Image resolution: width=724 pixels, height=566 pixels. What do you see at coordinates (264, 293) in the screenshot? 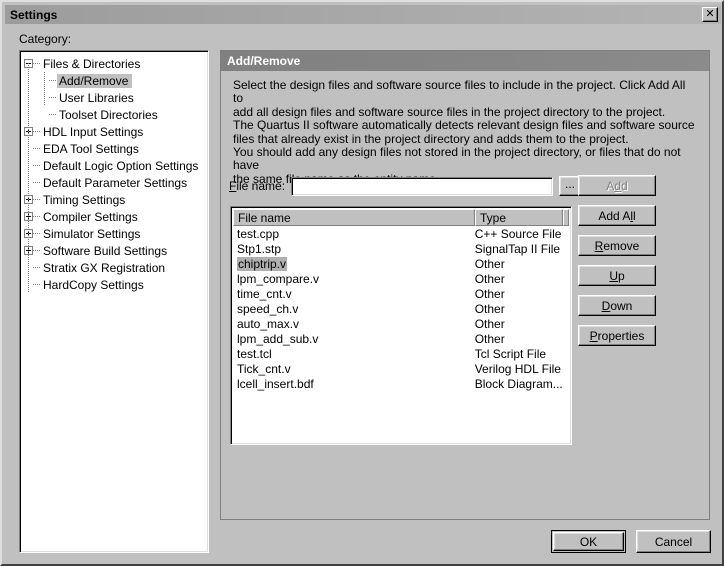
I see `file-name-text: time_cnt.v` at bounding box center [264, 293].